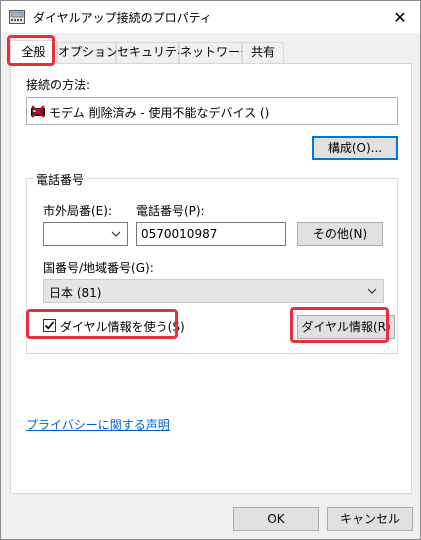  I want to click on close-button: ✕, so click(400, 17).